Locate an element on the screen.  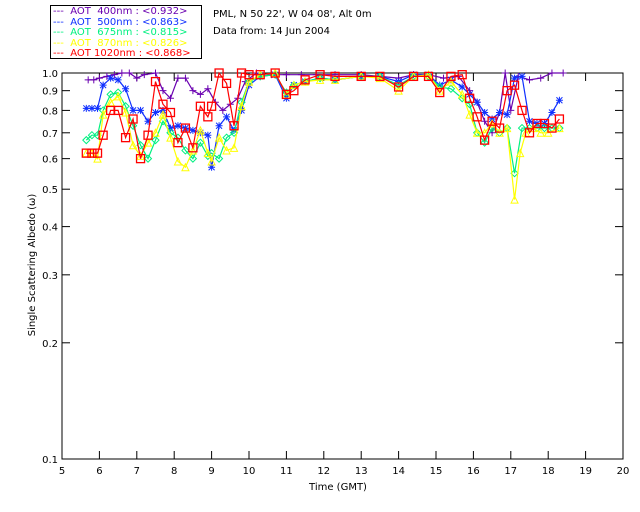
x-tick-label: 12 is located at coordinates (323, 471).